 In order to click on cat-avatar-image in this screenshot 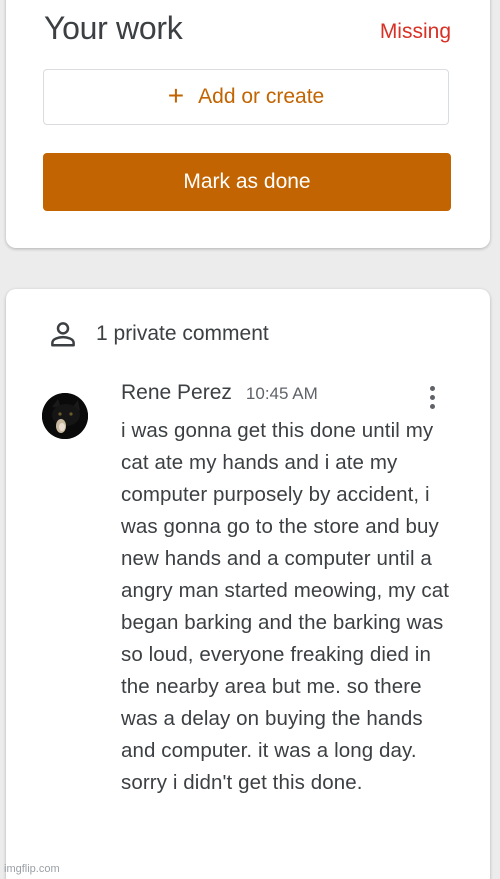, I will do `click(65, 416)`.